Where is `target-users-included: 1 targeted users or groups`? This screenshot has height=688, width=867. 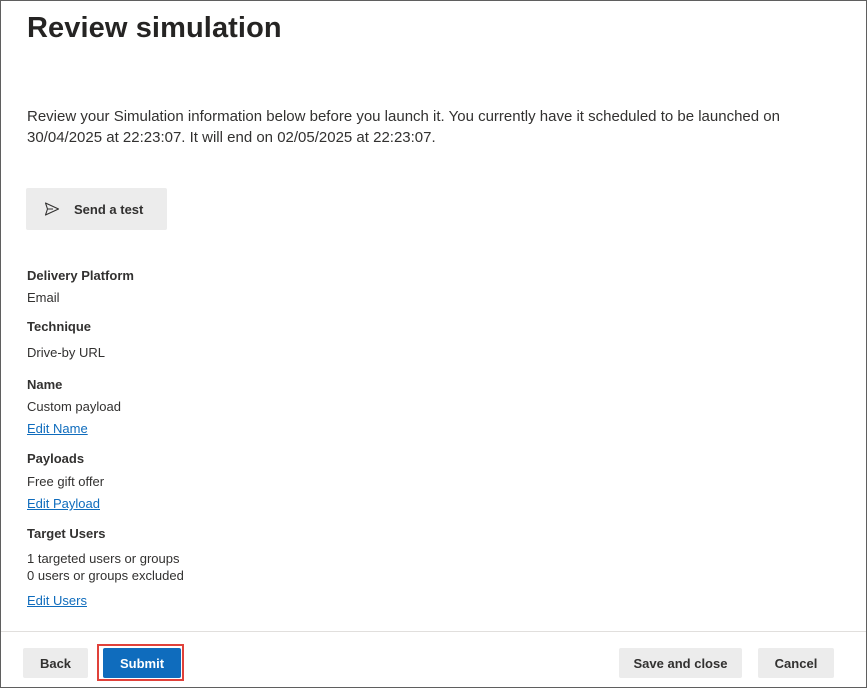
target-users-included: 1 targeted users or groups is located at coordinates (103, 558).